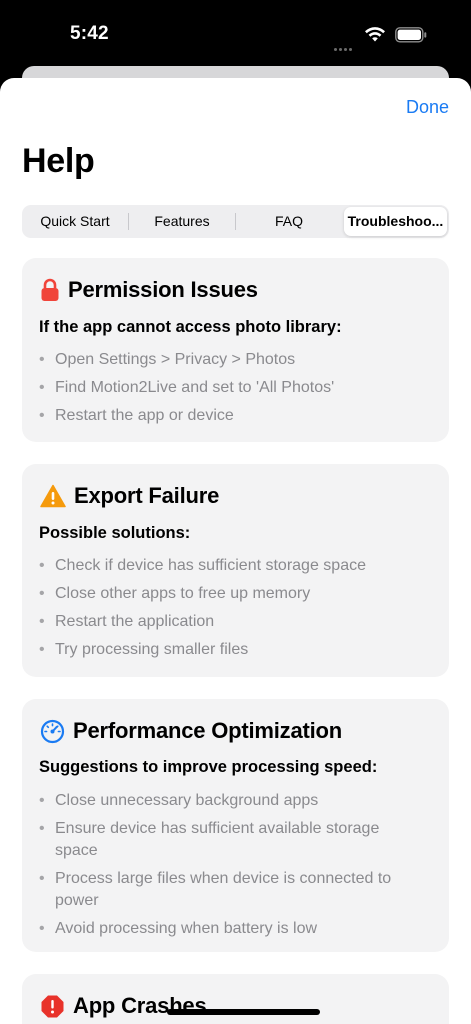 The height and width of the screenshot is (1024, 471). I want to click on card-subtitle: Possible solutions:, so click(115, 533).